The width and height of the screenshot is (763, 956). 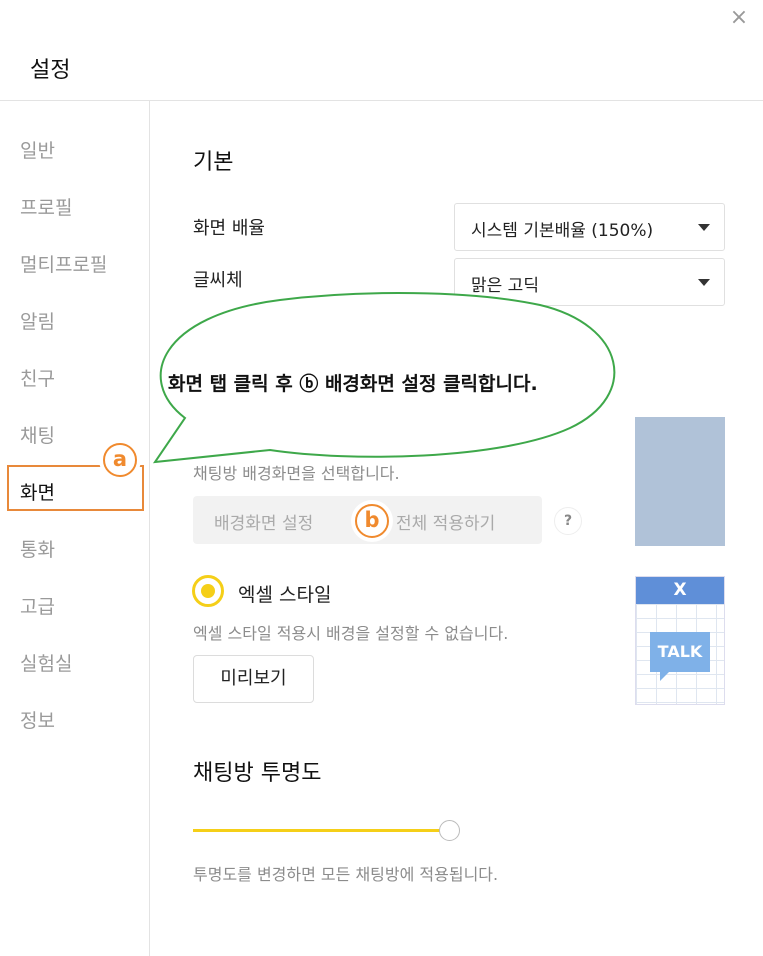 I want to click on section-title-transparency: 채팅방 투명도, so click(x=257, y=773).